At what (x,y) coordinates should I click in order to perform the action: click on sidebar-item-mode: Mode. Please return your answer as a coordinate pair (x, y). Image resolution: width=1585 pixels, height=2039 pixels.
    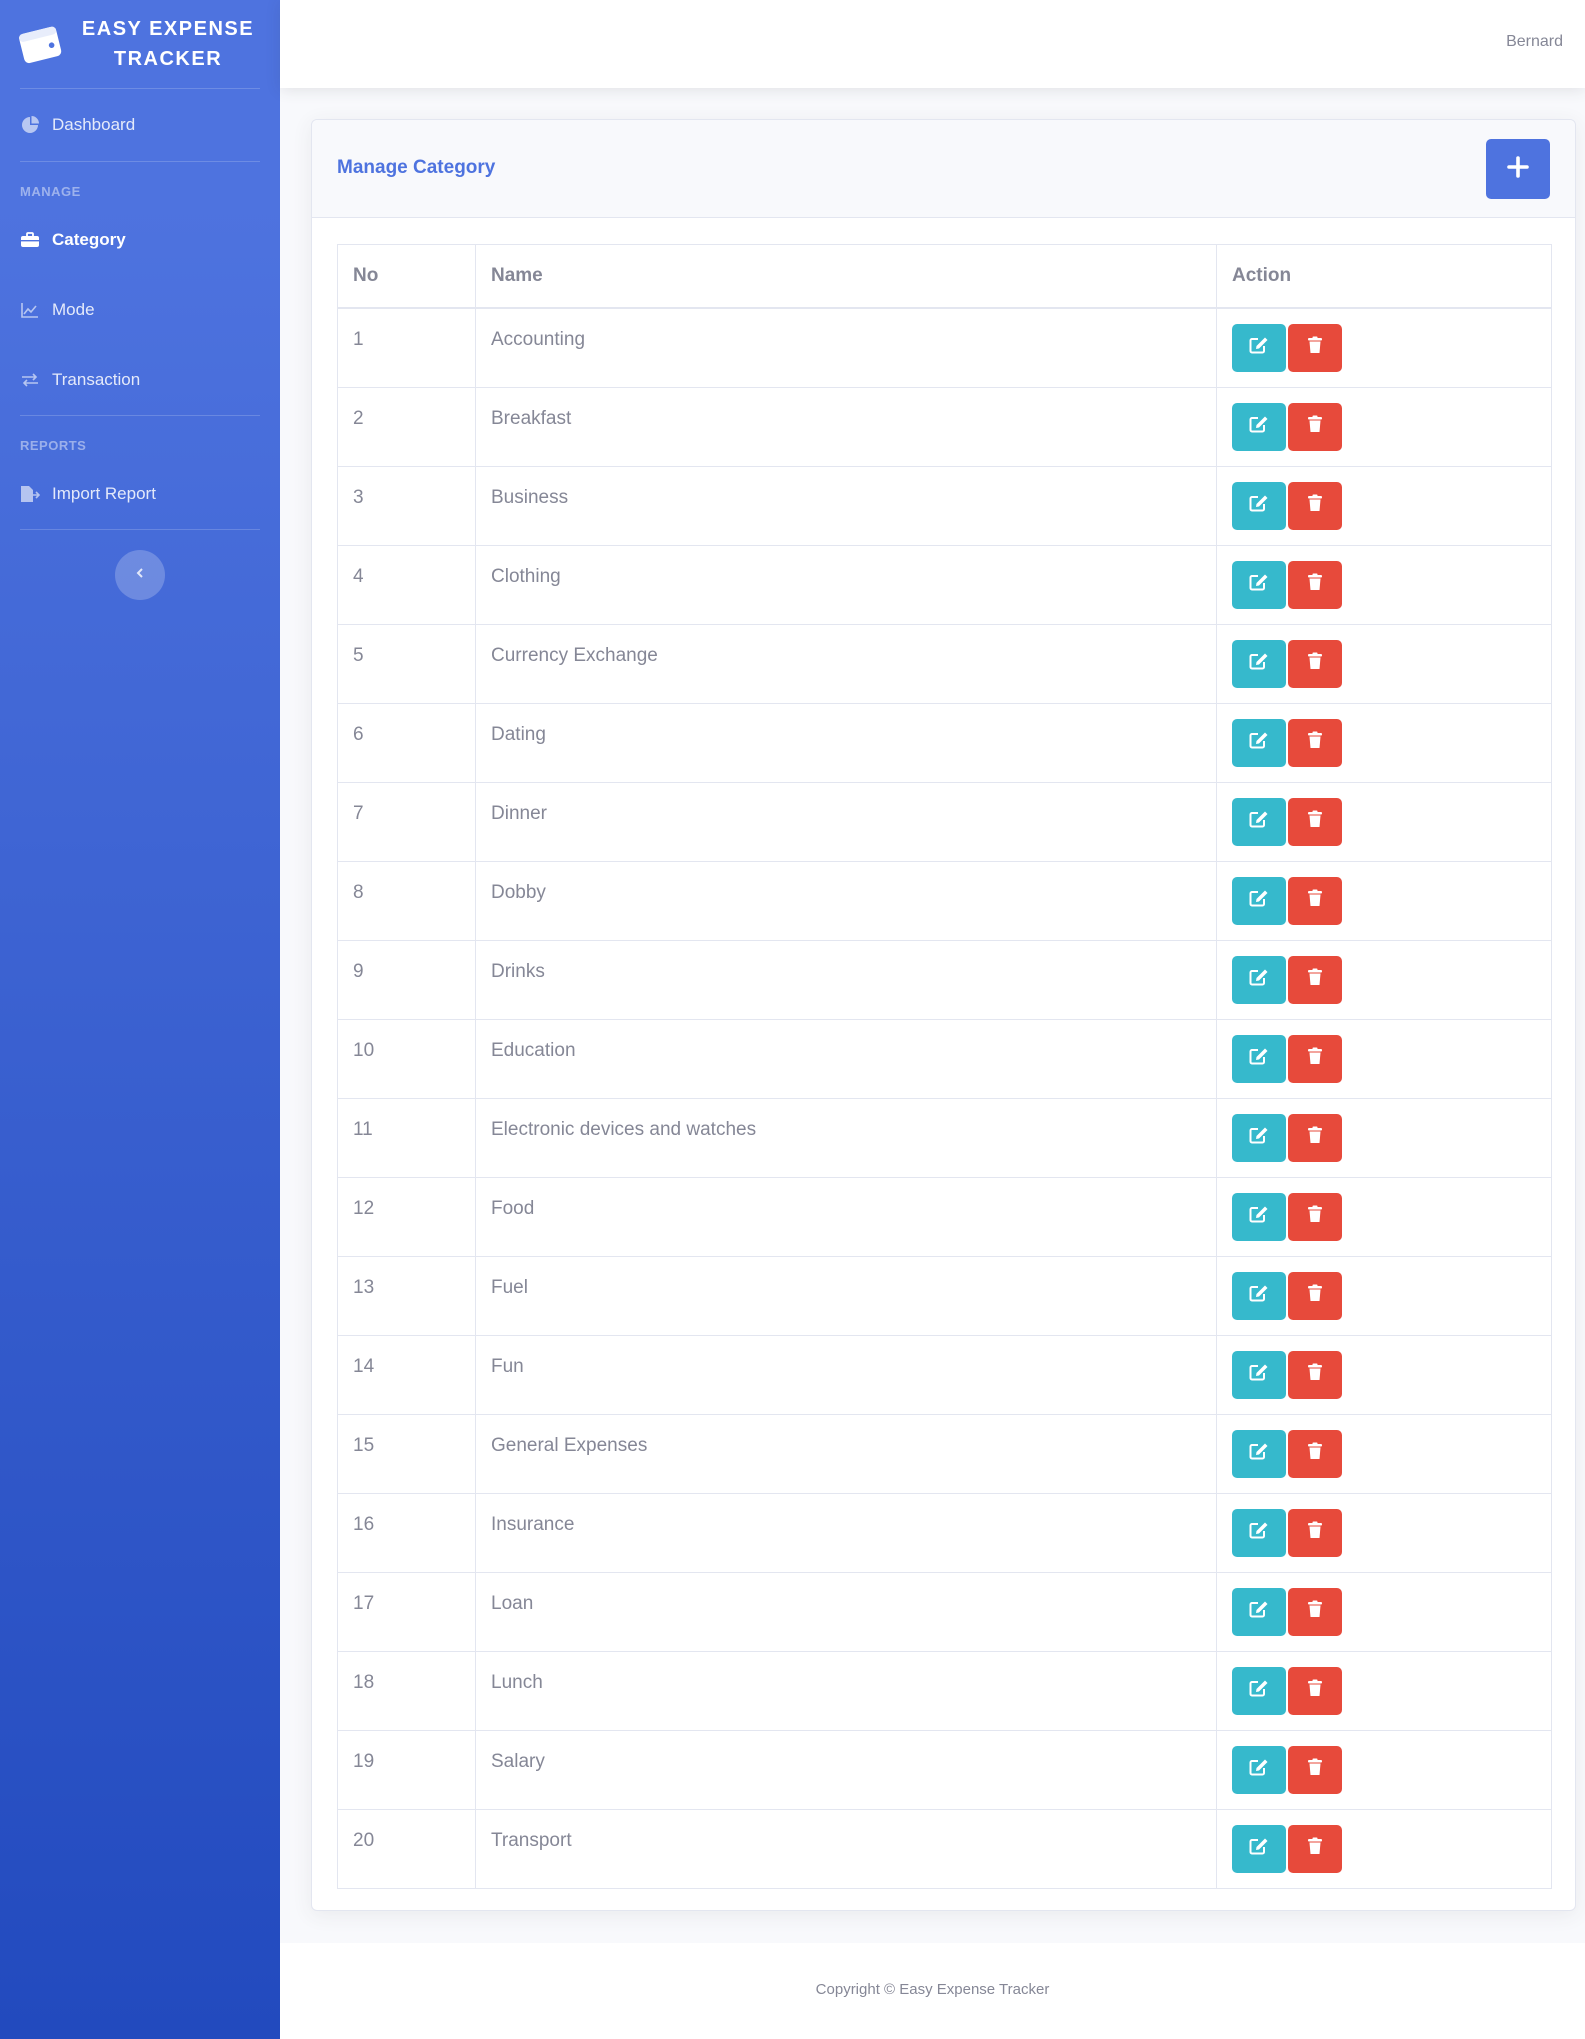
    Looking at the image, I should click on (140, 310).